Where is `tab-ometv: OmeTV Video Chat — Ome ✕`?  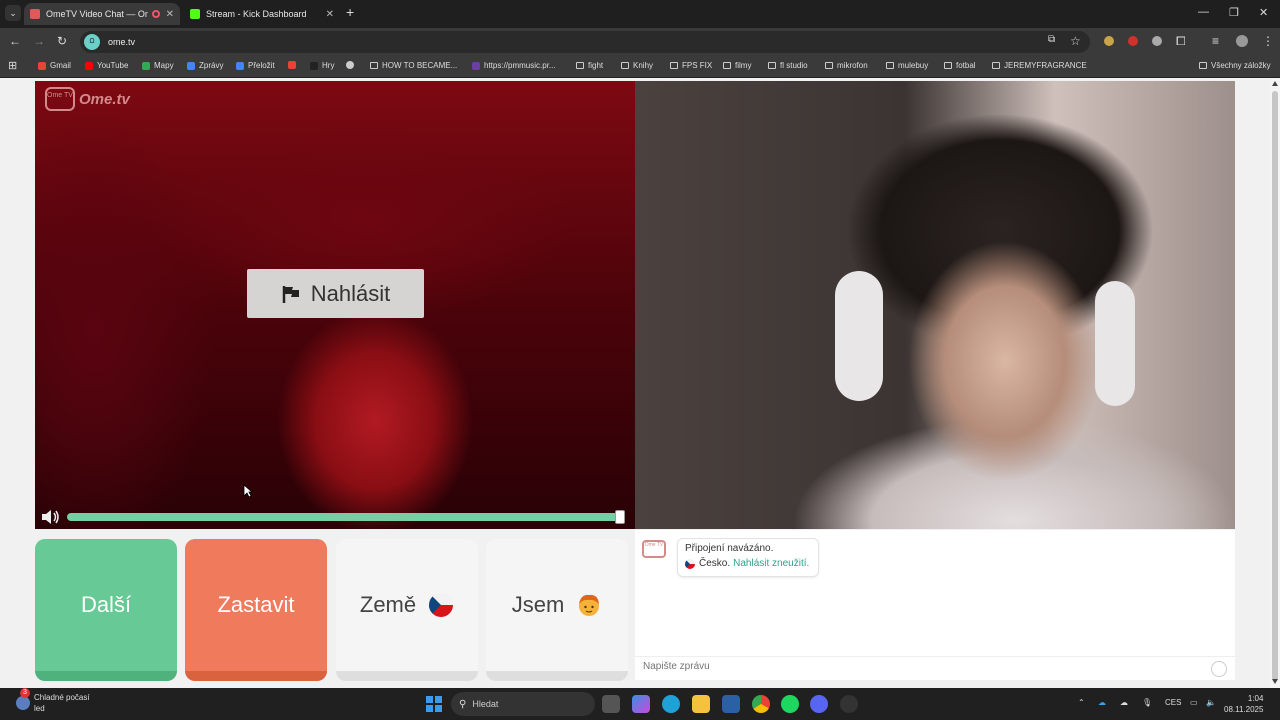
tab-ometv: OmeTV Video Chat — Ome ✕ is located at coordinates (102, 14).